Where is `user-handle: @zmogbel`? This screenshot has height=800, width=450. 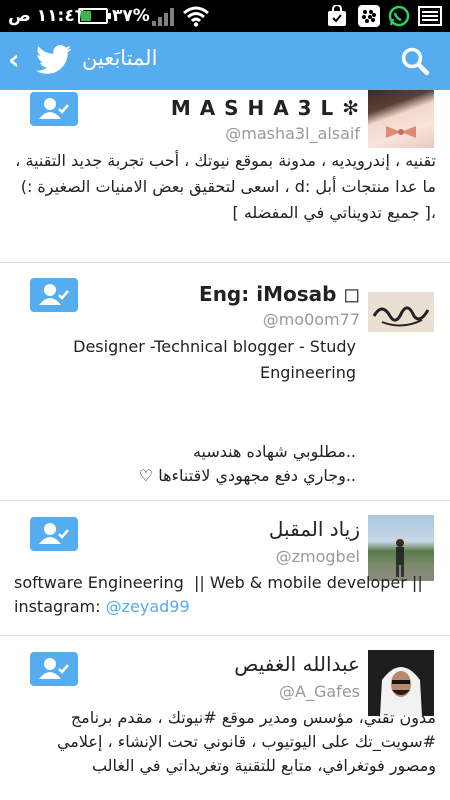 user-handle: @zmogbel is located at coordinates (318, 556).